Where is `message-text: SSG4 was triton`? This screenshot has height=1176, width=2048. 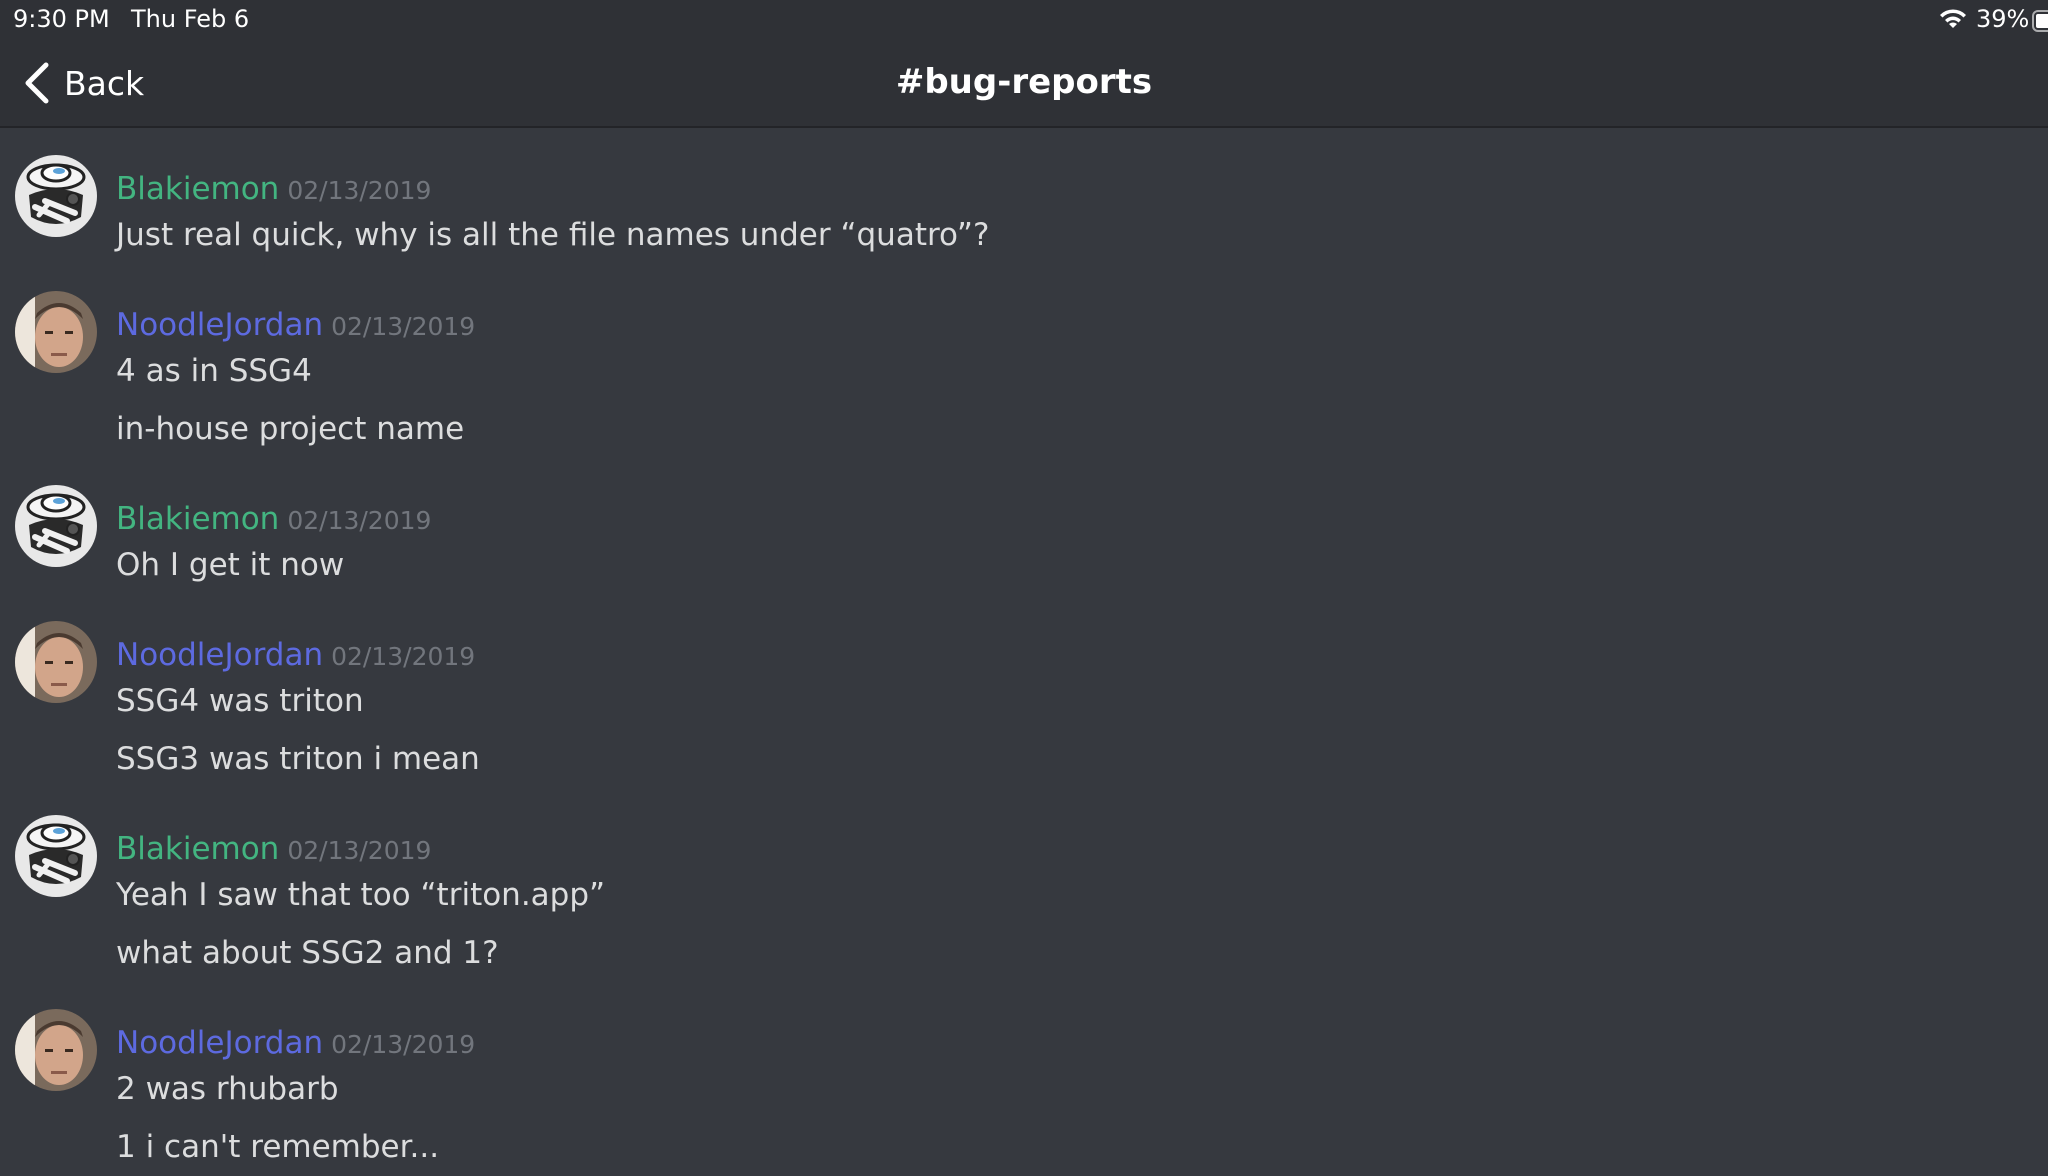 message-text: SSG4 was triton is located at coordinates (240, 701).